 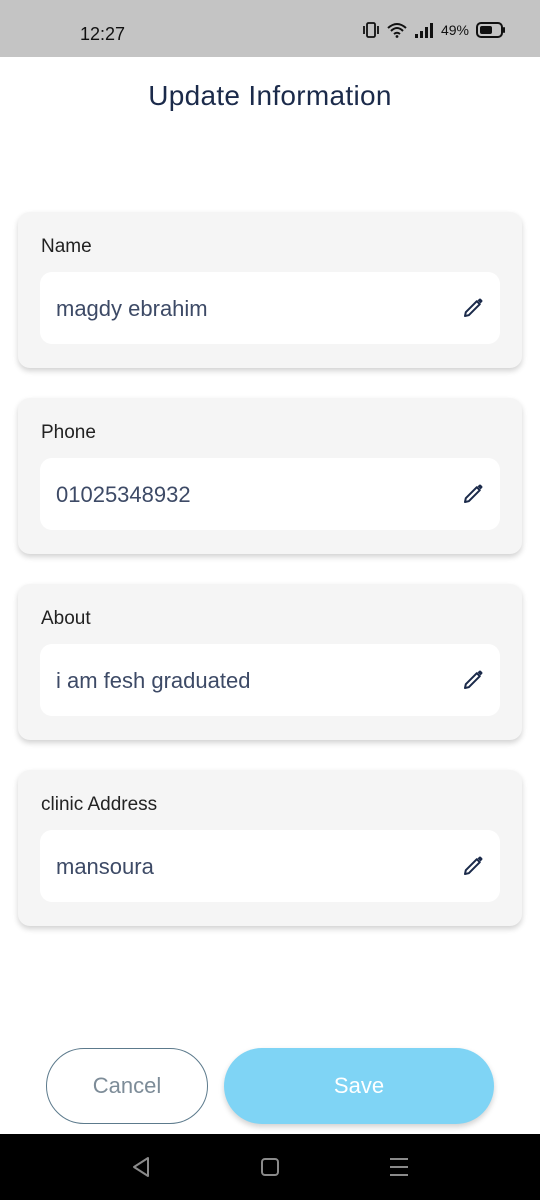 I want to click on phone-card: Phone 01025348932, so click(x=270, y=476).